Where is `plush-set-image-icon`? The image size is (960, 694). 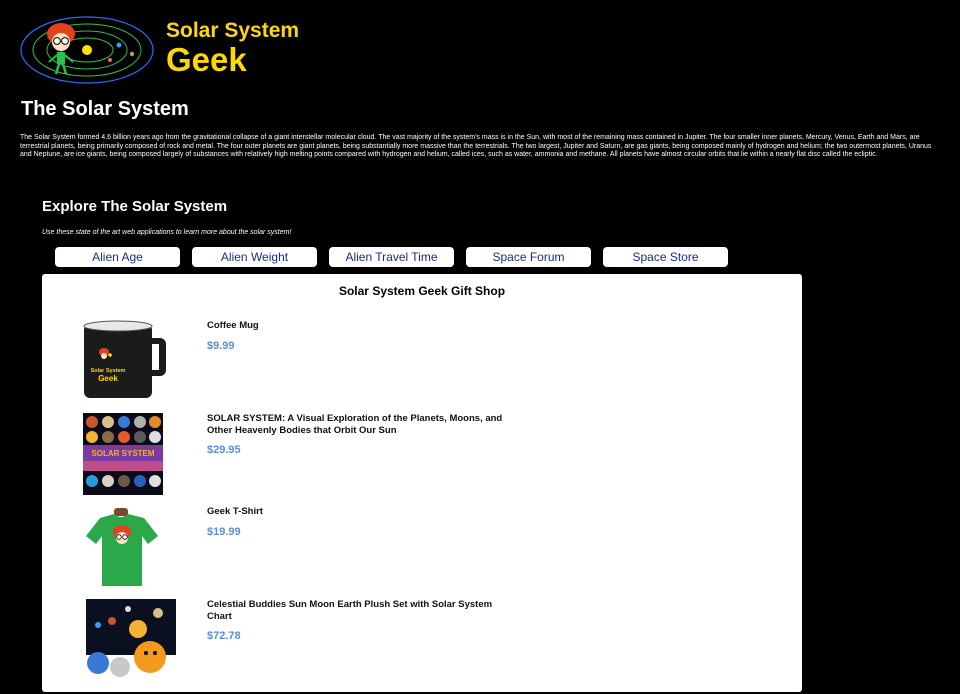
plush-set-image-icon is located at coordinates (123, 640).